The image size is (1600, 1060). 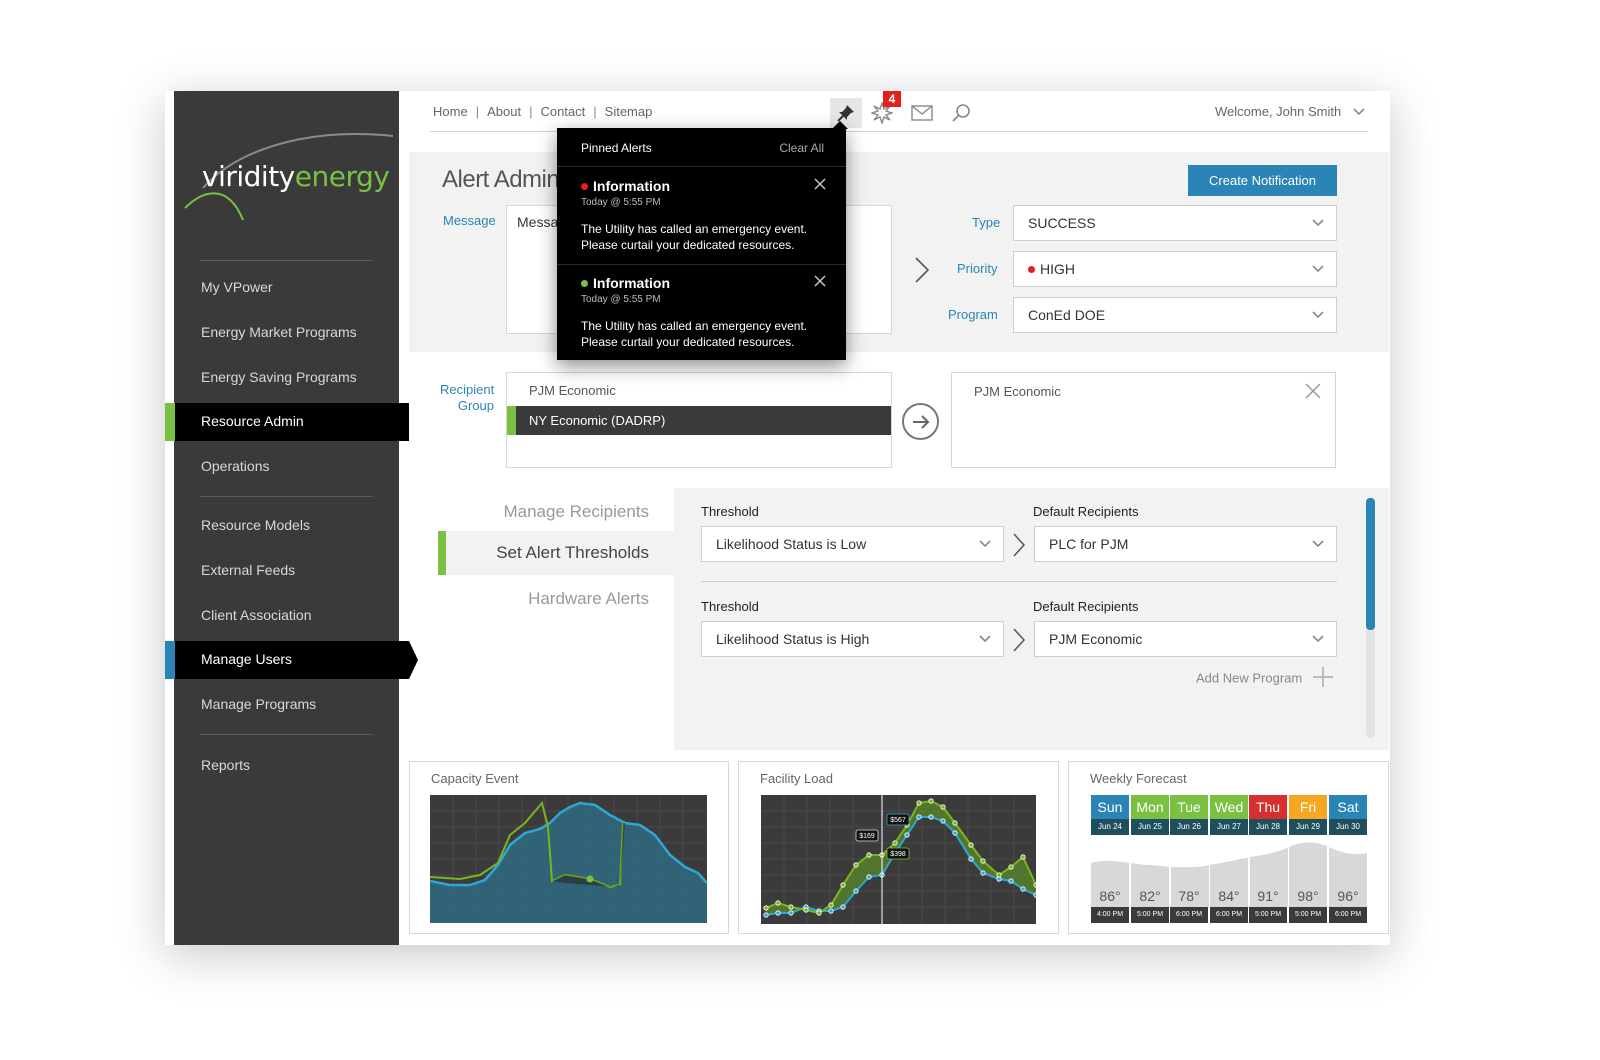 I want to click on threshold-divider, so click(x=1019, y=581).